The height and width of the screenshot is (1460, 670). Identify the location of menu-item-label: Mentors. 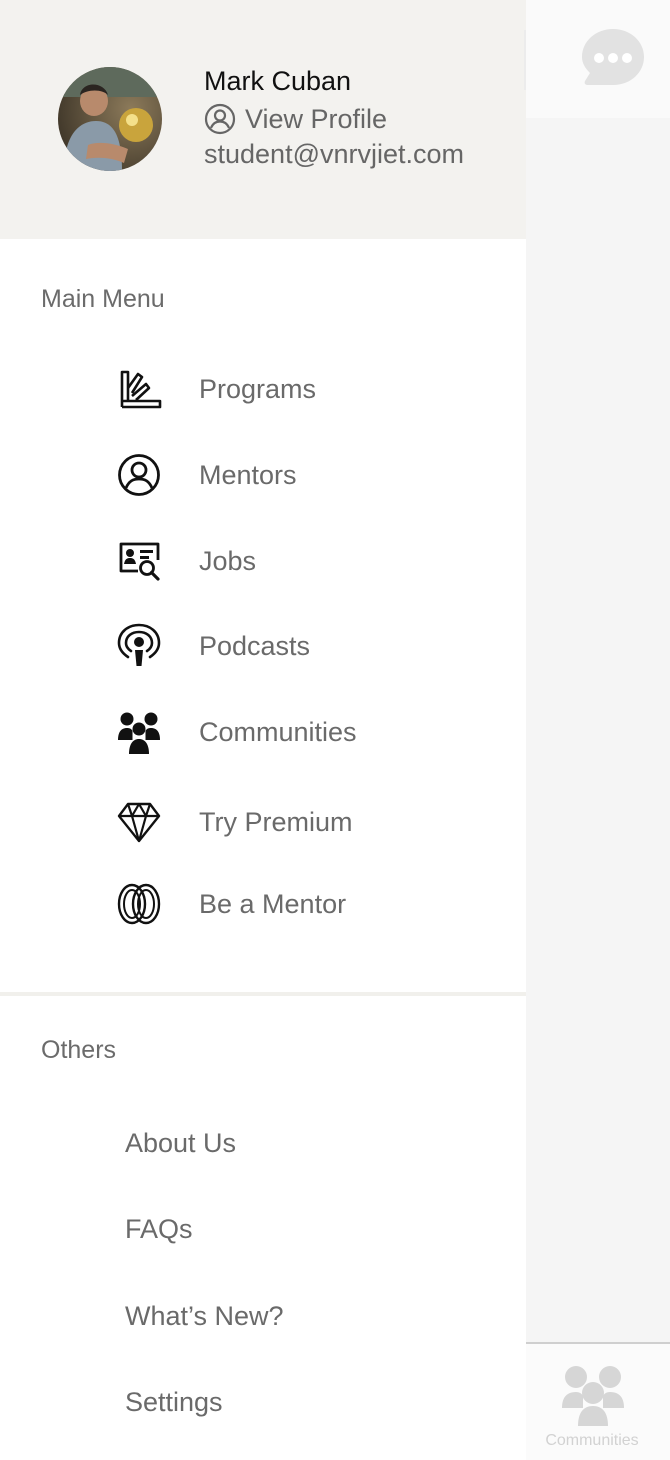
(248, 474).